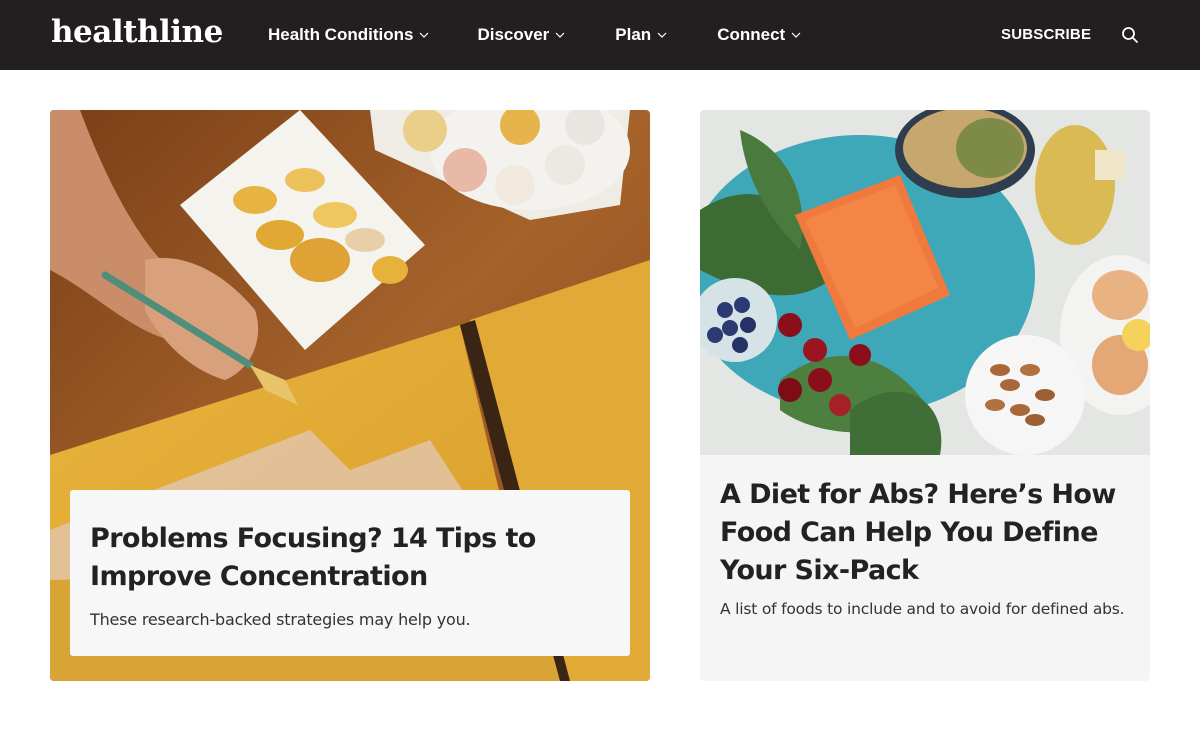 The image size is (1200, 740). I want to click on subscribe-button: SUBSCRIBE, so click(1046, 34).